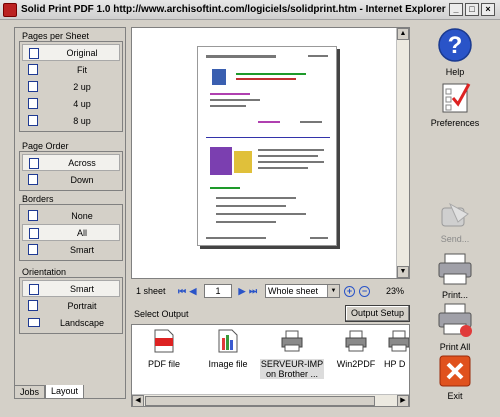  What do you see at coordinates (33, 215) in the screenshot?
I see `no-border-icon` at bounding box center [33, 215].